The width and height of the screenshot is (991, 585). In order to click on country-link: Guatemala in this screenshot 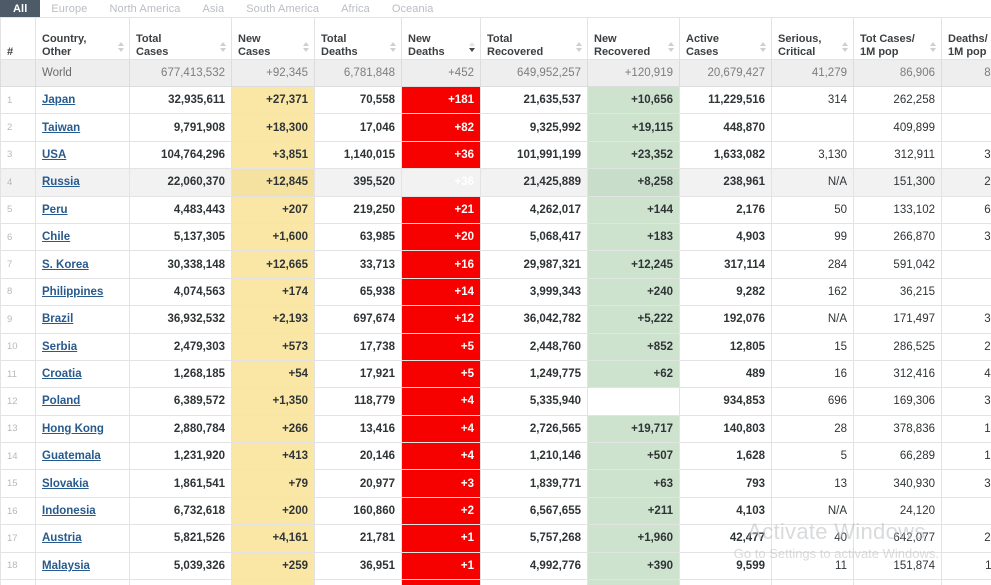, I will do `click(71, 456)`.